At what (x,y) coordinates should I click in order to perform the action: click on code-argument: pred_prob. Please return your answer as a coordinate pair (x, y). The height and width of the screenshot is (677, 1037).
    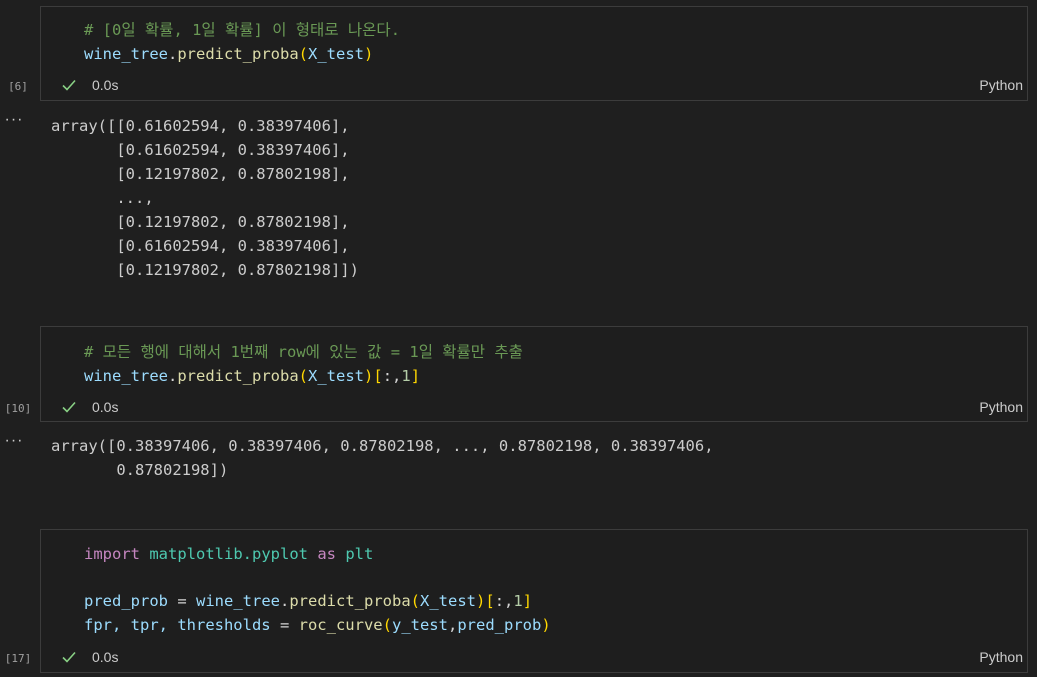
    Looking at the image, I should click on (499, 624).